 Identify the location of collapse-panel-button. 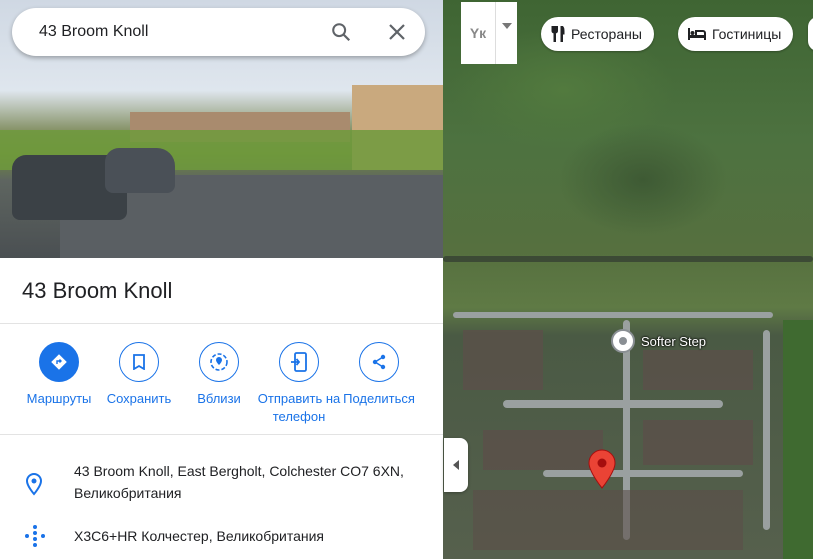
(456, 465).